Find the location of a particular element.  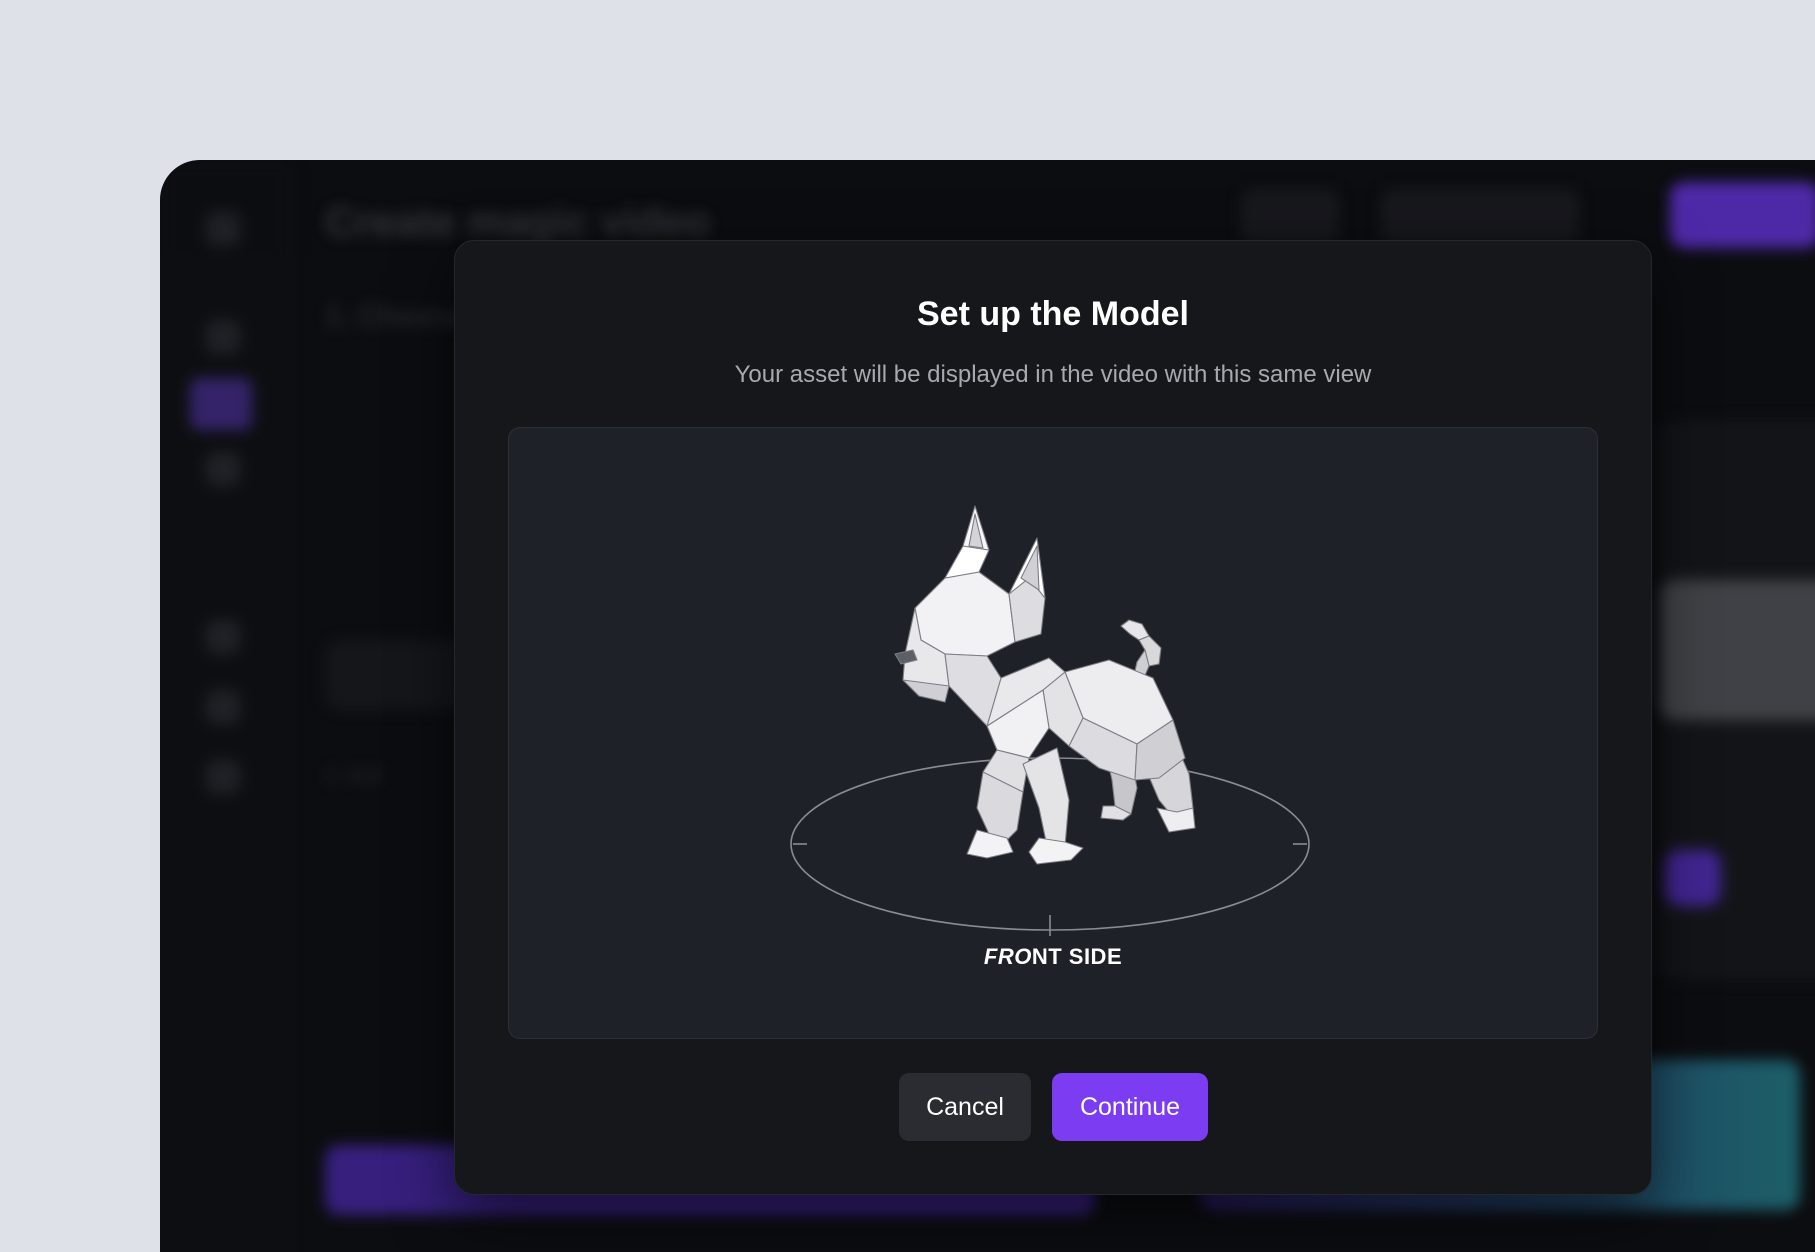

app-toggle is located at coordinates (1693, 878).